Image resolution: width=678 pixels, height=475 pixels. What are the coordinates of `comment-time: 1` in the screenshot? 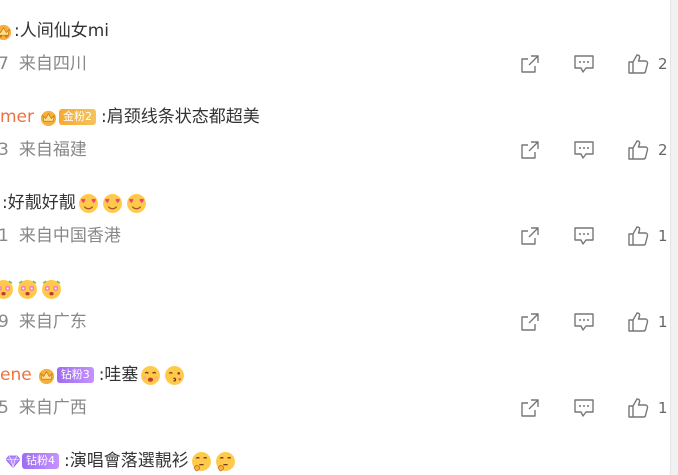 It's located at (4, 236).